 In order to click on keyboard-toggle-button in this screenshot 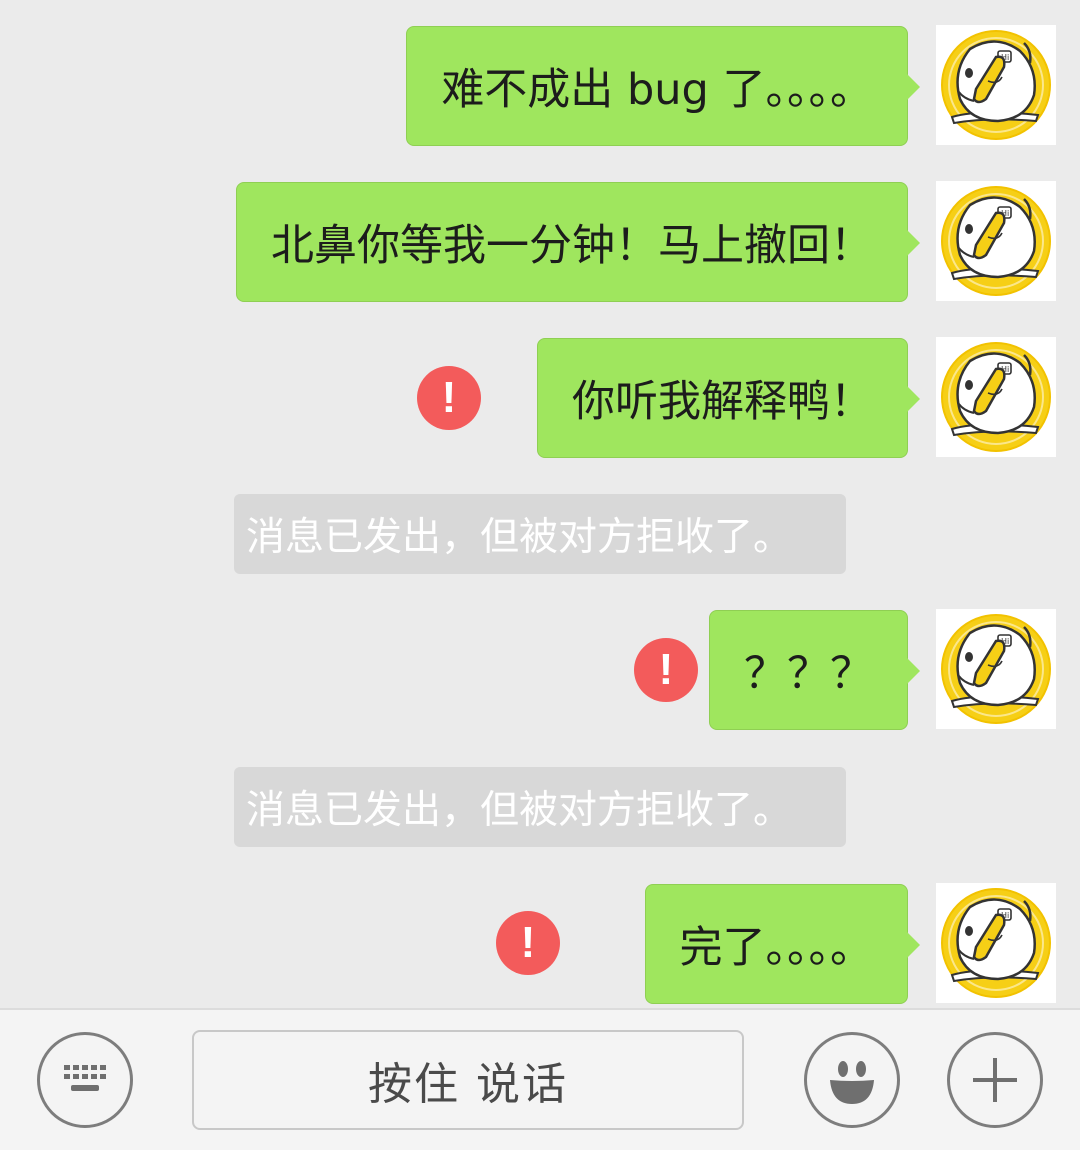, I will do `click(85, 1080)`.